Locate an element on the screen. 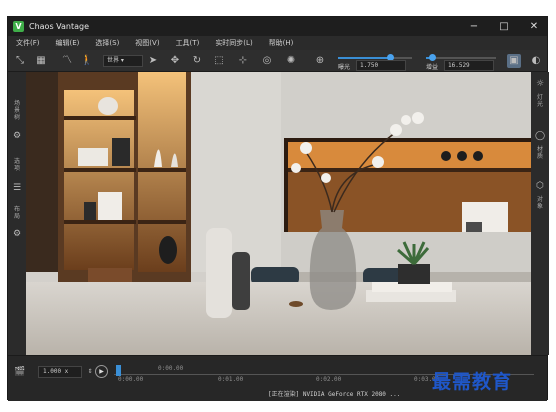 The width and height of the screenshot is (556, 412). title-bar: V Chaos Vantage − □ ✕ is located at coordinates (277, 26).